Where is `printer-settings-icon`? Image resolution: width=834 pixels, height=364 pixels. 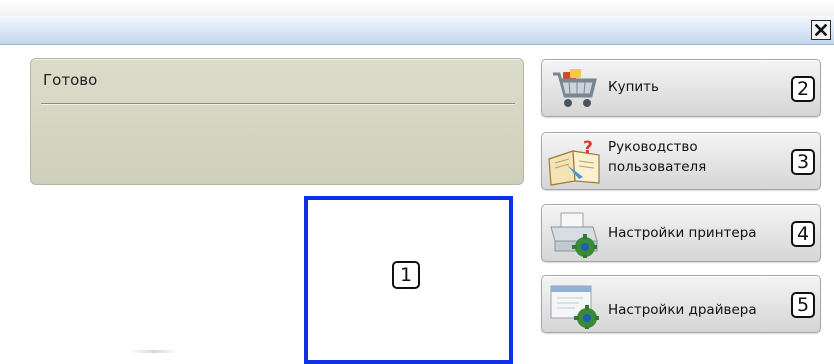
printer-settings-icon is located at coordinates (574, 235).